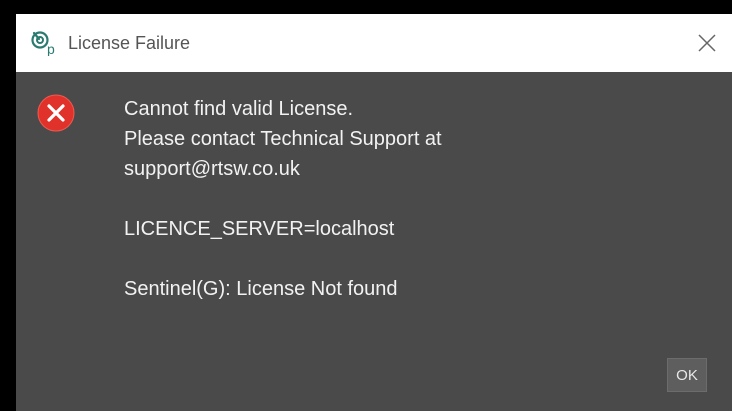  What do you see at coordinates (707, 43) in the screenshot?
I see `close-icon` at bounding box center [707, 43].